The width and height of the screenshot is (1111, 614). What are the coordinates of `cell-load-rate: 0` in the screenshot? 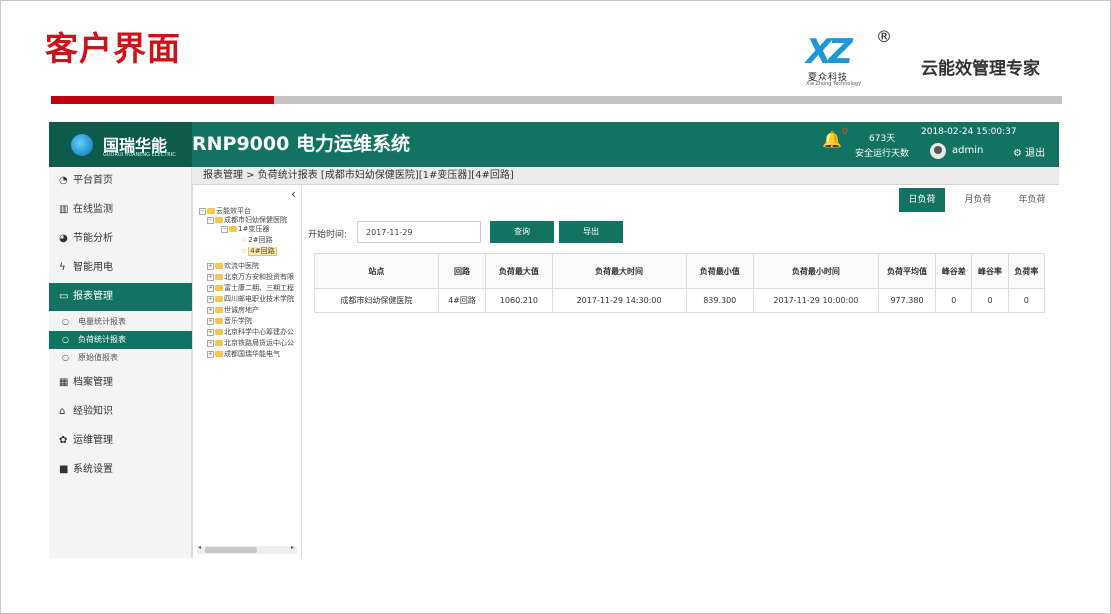 It's located at (1026, 300).